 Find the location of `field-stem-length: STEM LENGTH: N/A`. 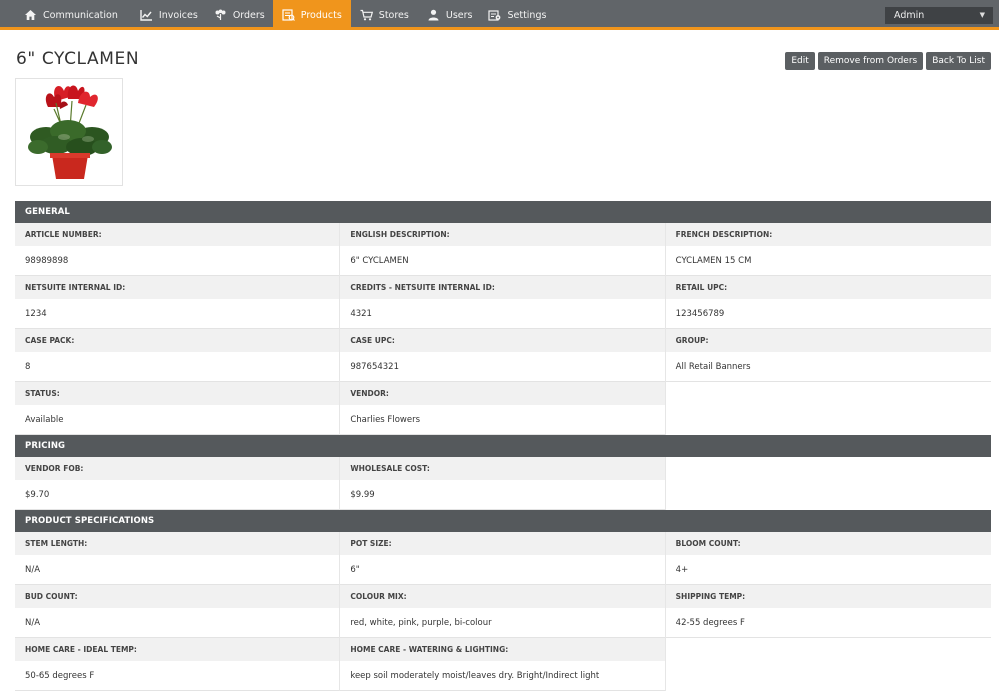

field-stem-length: STEM LENGTH: N/A is located at coordinates (178, 558).